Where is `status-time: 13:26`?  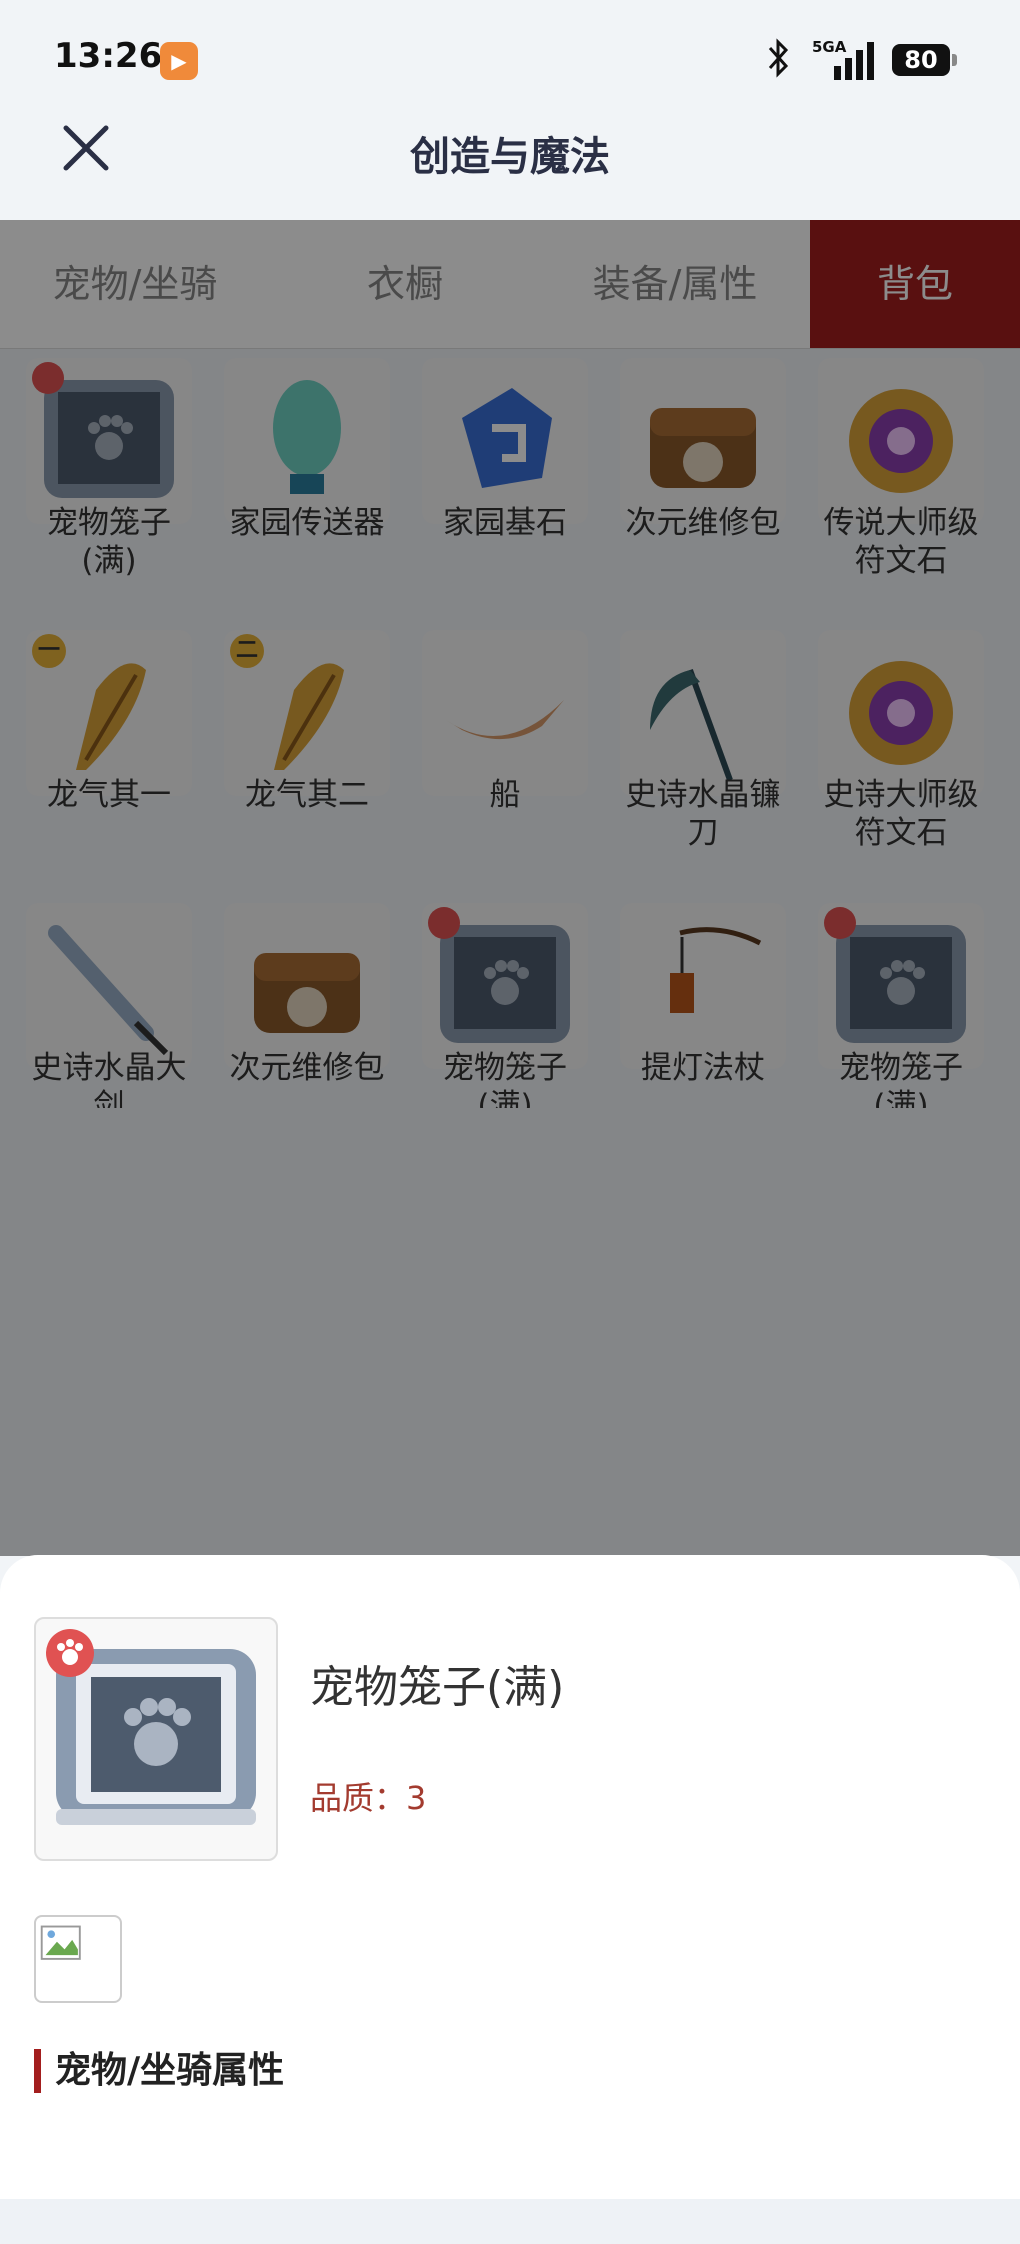
status-time: 13:26 is located at coordinates (108, 56).